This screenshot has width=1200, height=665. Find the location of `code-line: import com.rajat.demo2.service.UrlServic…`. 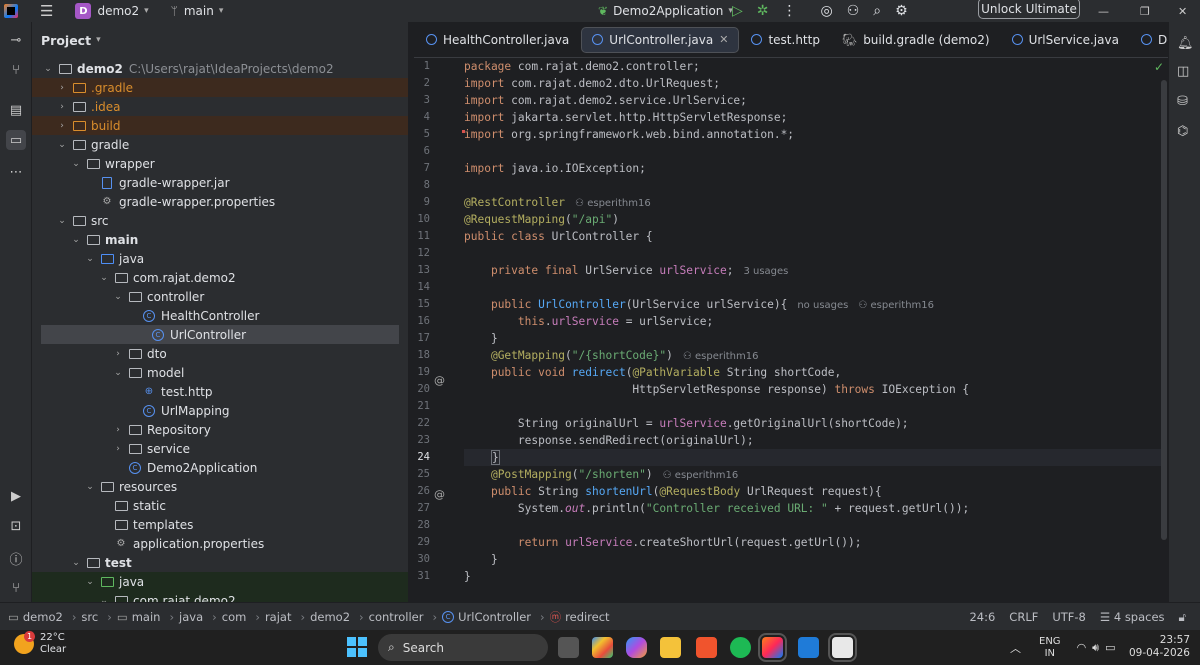

code-line: import com.rajat.demo2.service.UrlServic… is located at coordinates (605, 100).